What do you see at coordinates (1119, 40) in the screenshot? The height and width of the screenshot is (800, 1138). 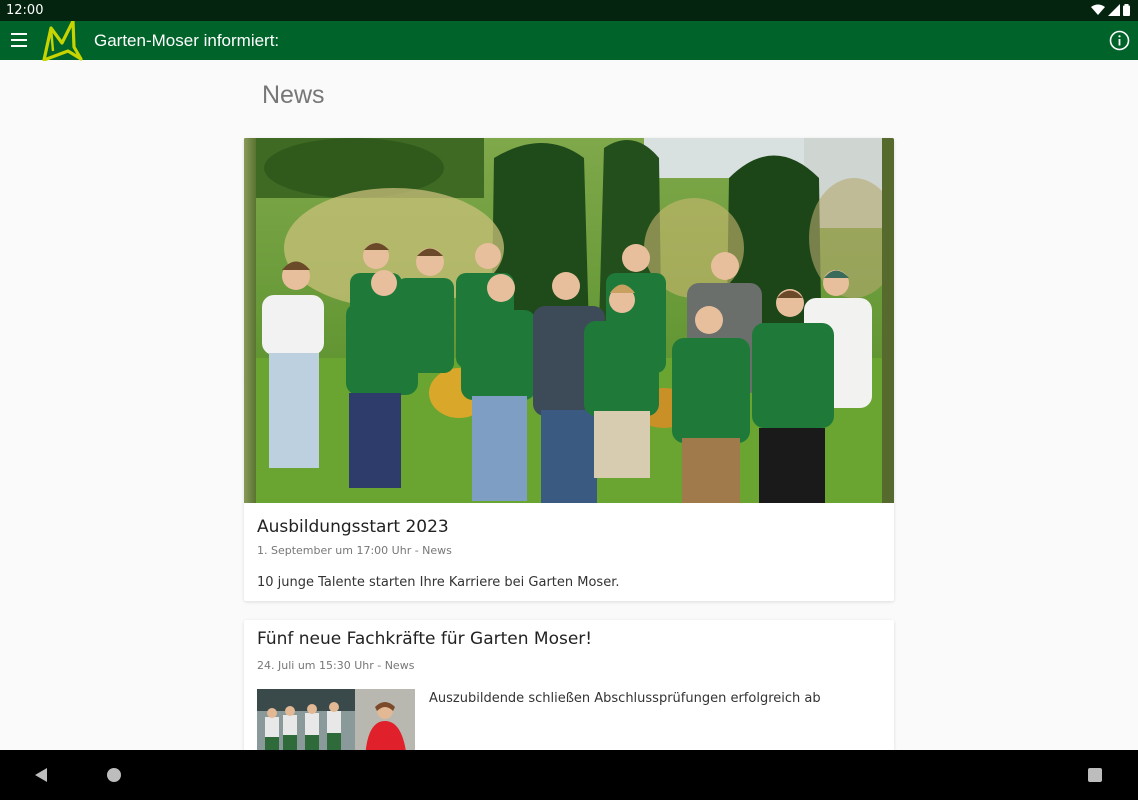 I see `info-icon` at bounding box center [1119, 40].